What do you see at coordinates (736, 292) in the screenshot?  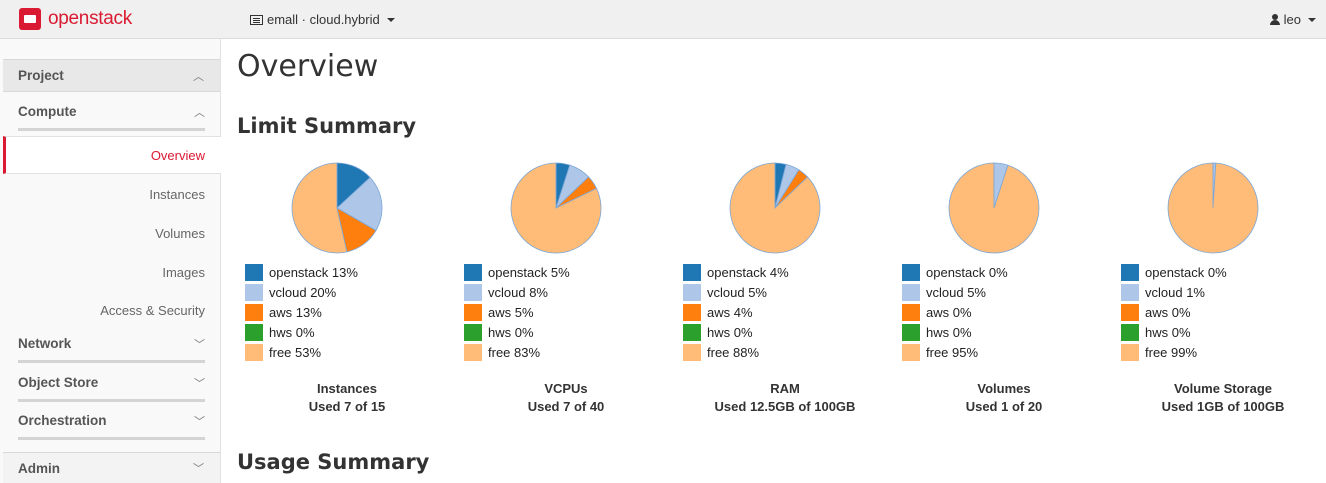 I see `legend-item-vcloud: vcloud 5%` at bounding box center [736, 292].